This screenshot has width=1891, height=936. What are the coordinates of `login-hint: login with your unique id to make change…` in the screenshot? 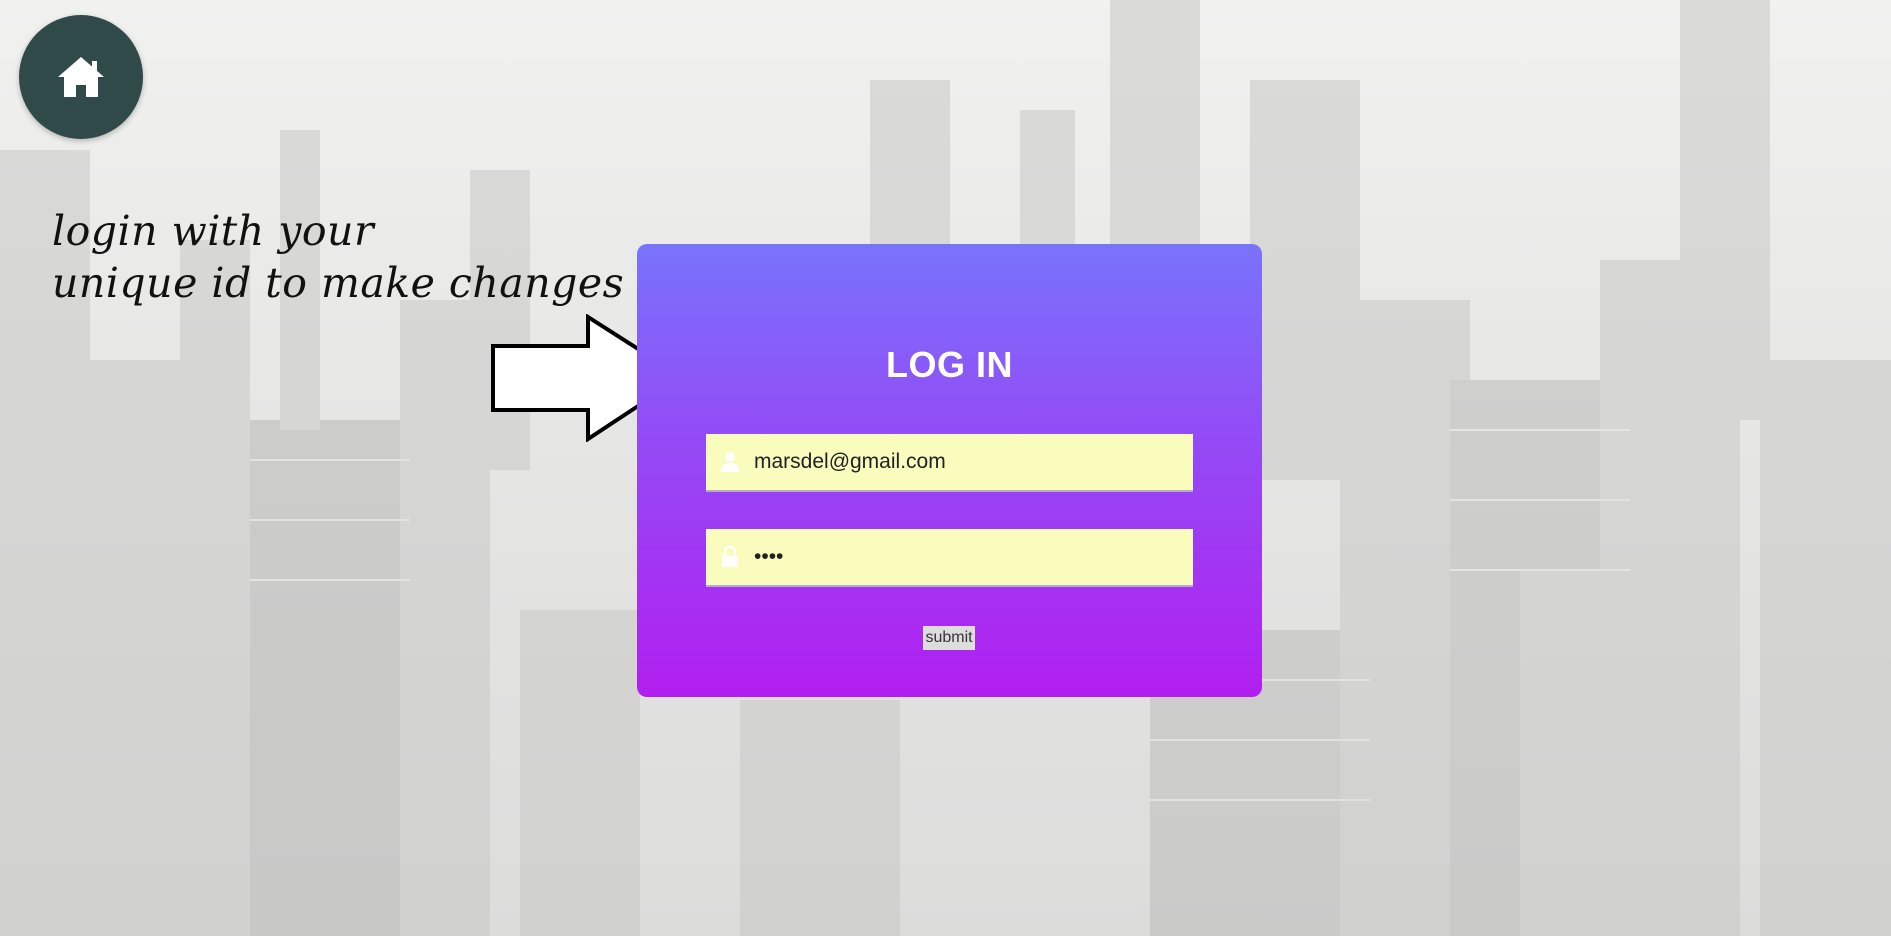 It's located at (372, 257).